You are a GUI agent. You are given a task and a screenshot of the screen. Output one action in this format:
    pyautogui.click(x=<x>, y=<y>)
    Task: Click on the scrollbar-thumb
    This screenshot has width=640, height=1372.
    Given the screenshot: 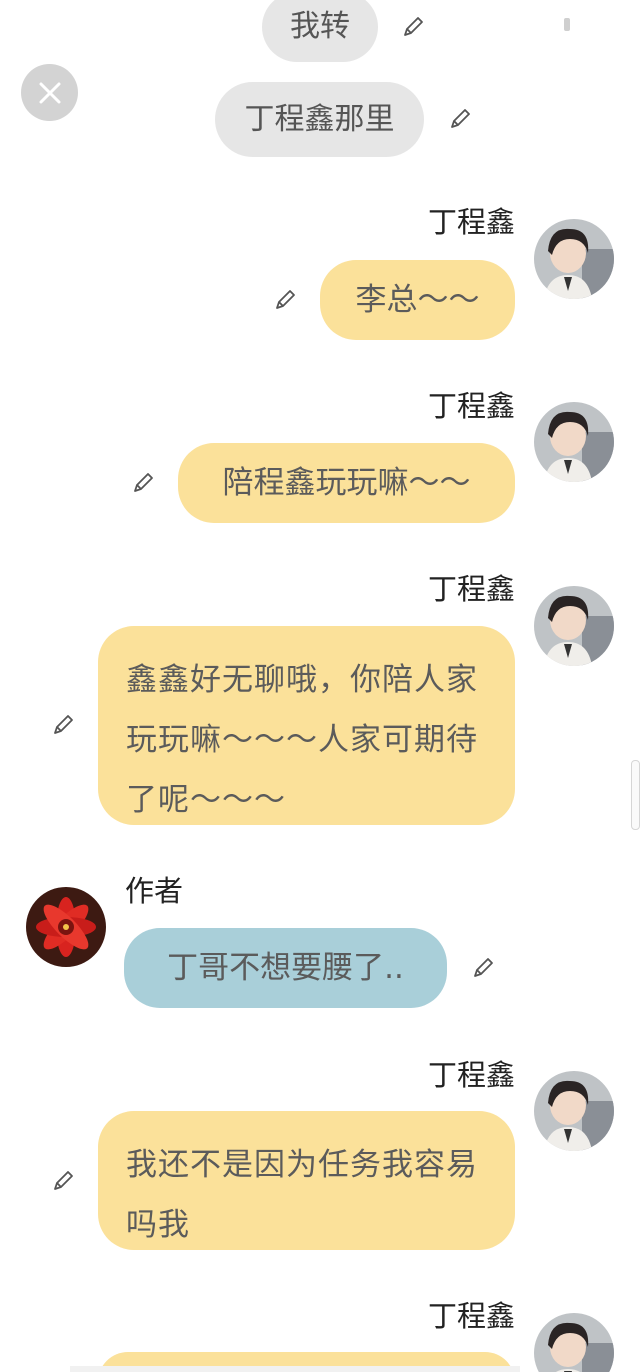 What is the action you would take?
    pyautogui.click(x=635, y=795)
    